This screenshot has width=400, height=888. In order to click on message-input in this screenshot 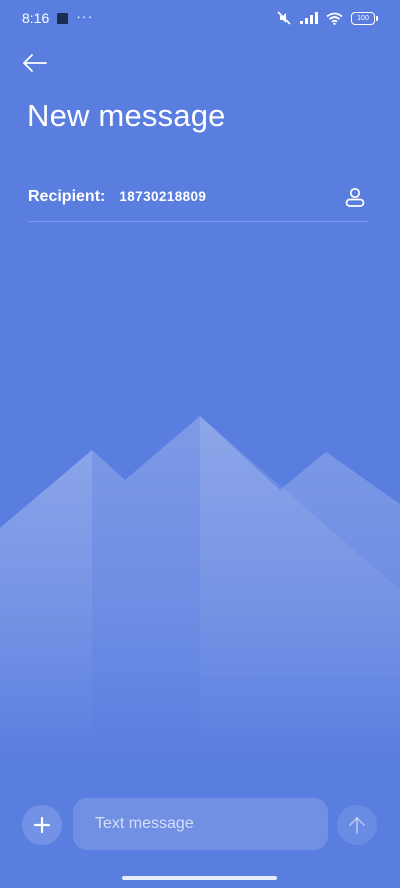, I will do `click(200, 824)`.